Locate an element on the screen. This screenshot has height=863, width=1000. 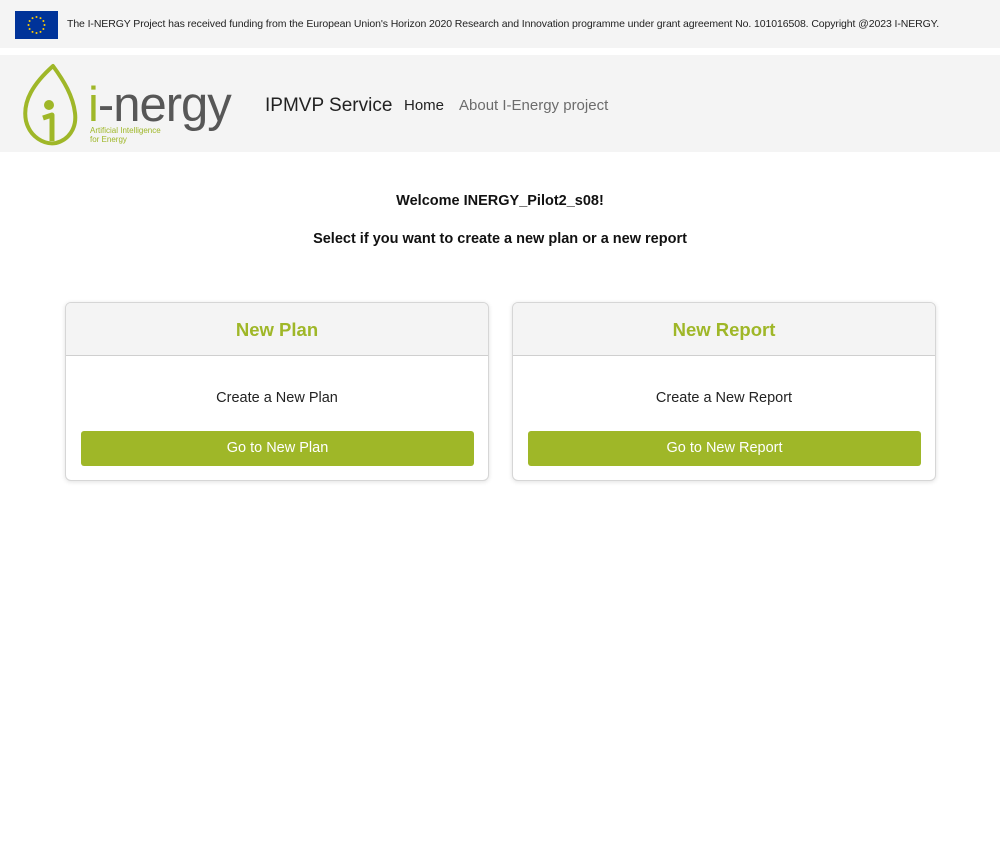
leaf-logo-icon is located at coordinates (50, 105).